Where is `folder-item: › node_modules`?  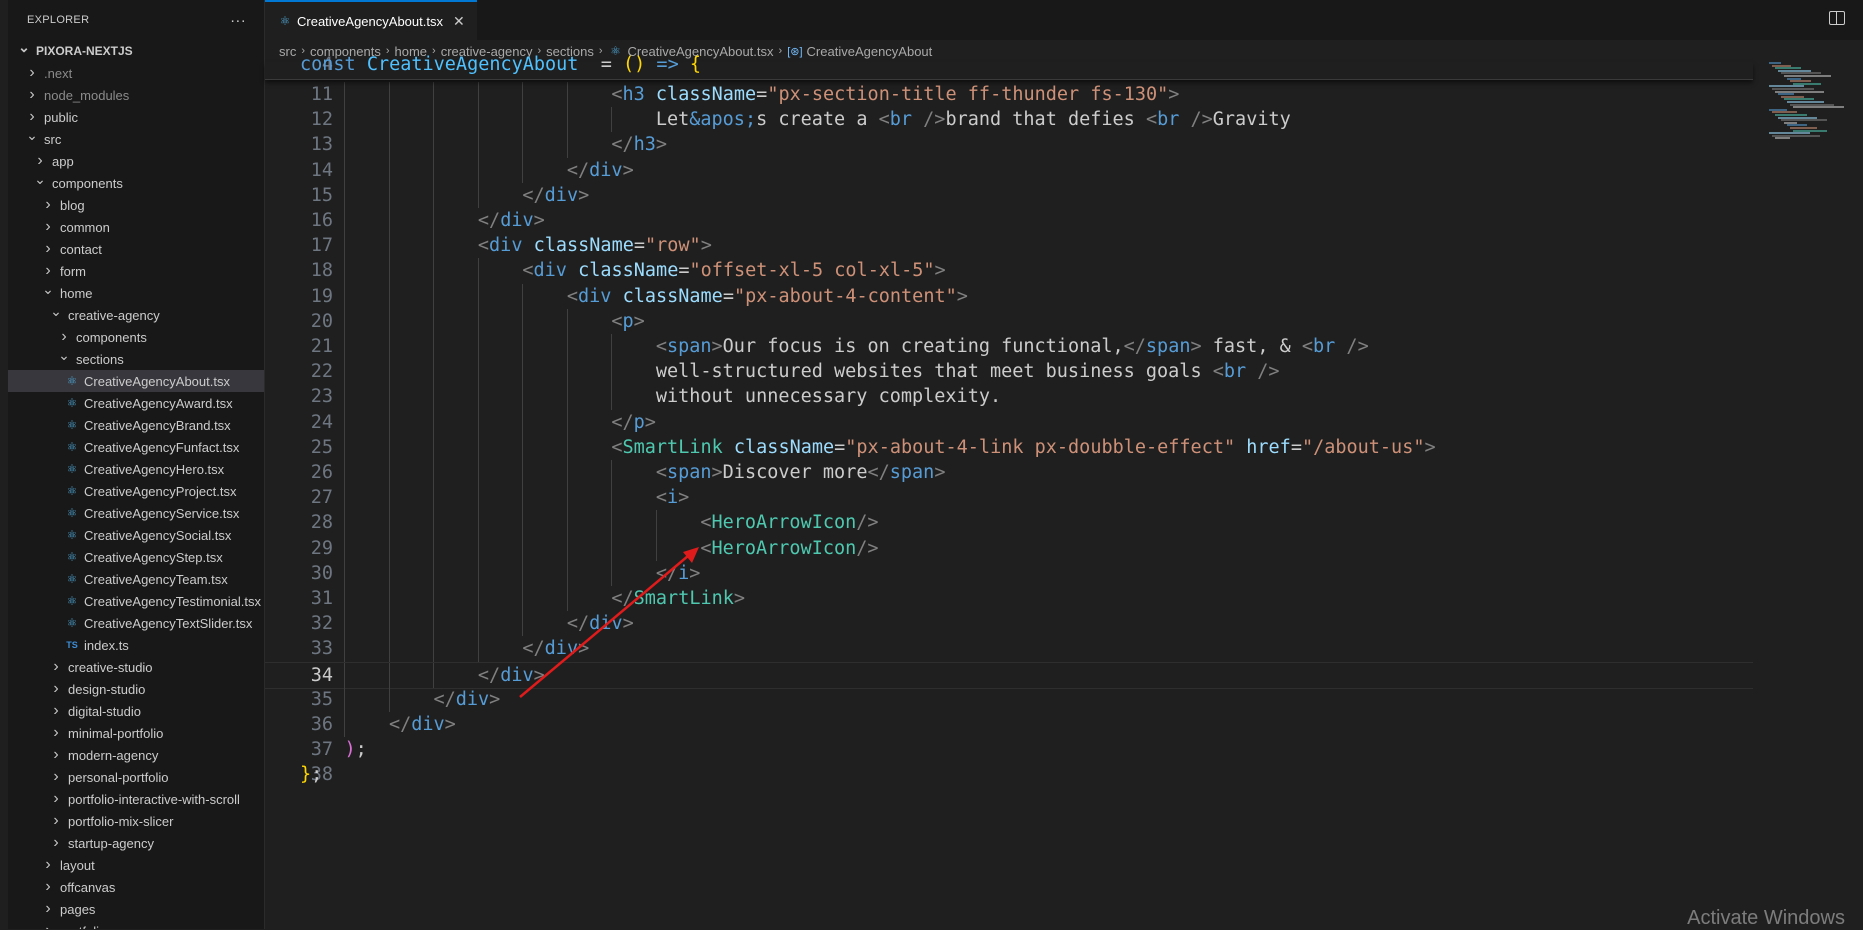 folder-item: › node_modules is located at coordinates (136, 95).